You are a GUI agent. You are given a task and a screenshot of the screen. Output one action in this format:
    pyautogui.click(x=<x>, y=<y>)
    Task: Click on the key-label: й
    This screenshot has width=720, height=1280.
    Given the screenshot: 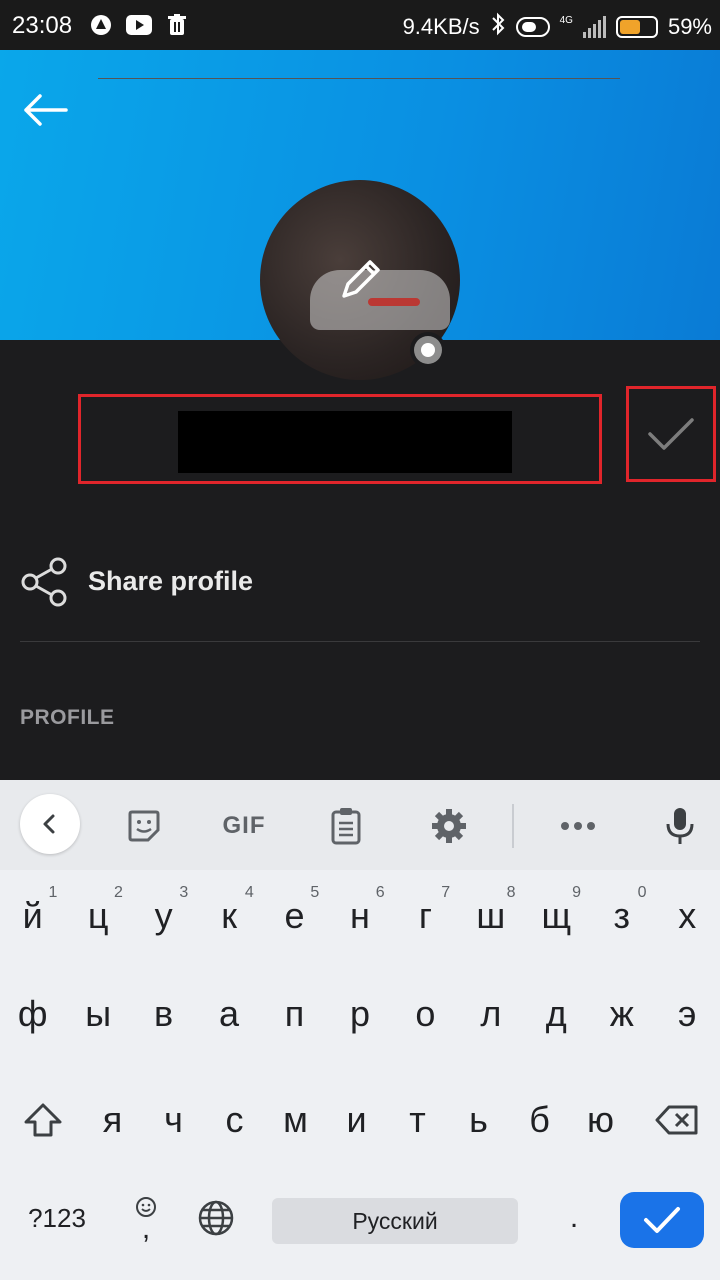 What is the action you would take?
    pyautogui.click(x=32, y=915)
    